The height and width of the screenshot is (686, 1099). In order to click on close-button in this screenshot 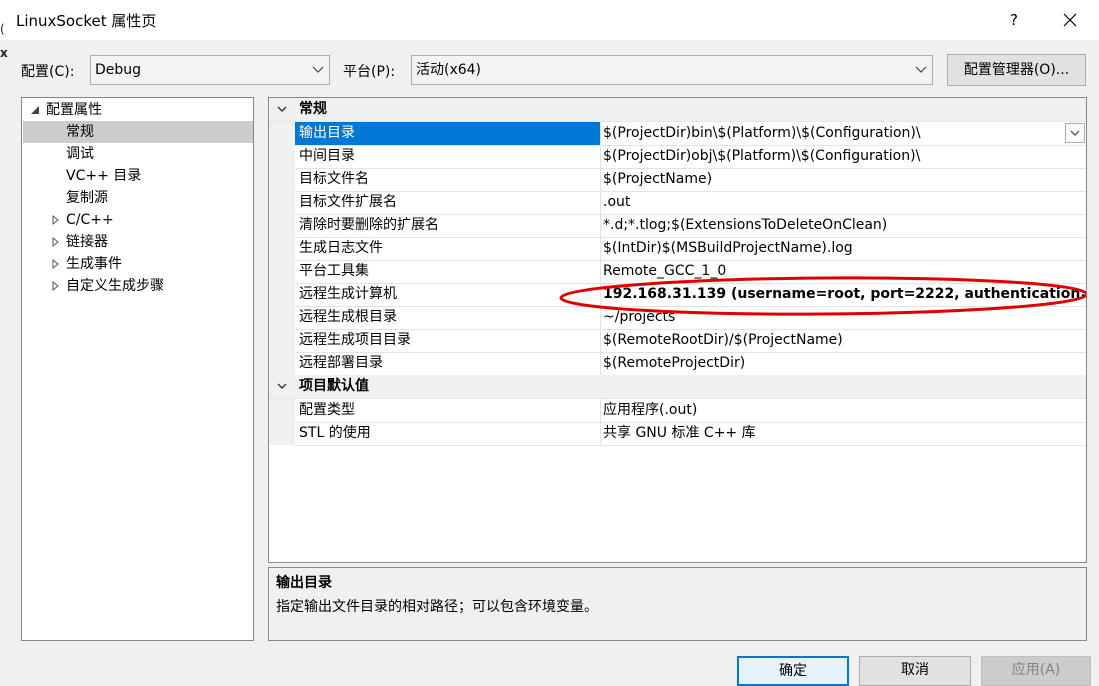, I will do `click(1070, 20)`.